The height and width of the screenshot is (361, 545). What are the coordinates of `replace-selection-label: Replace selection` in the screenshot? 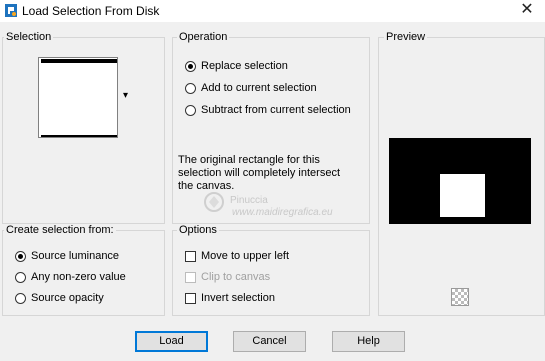 It's located at (244, 66).